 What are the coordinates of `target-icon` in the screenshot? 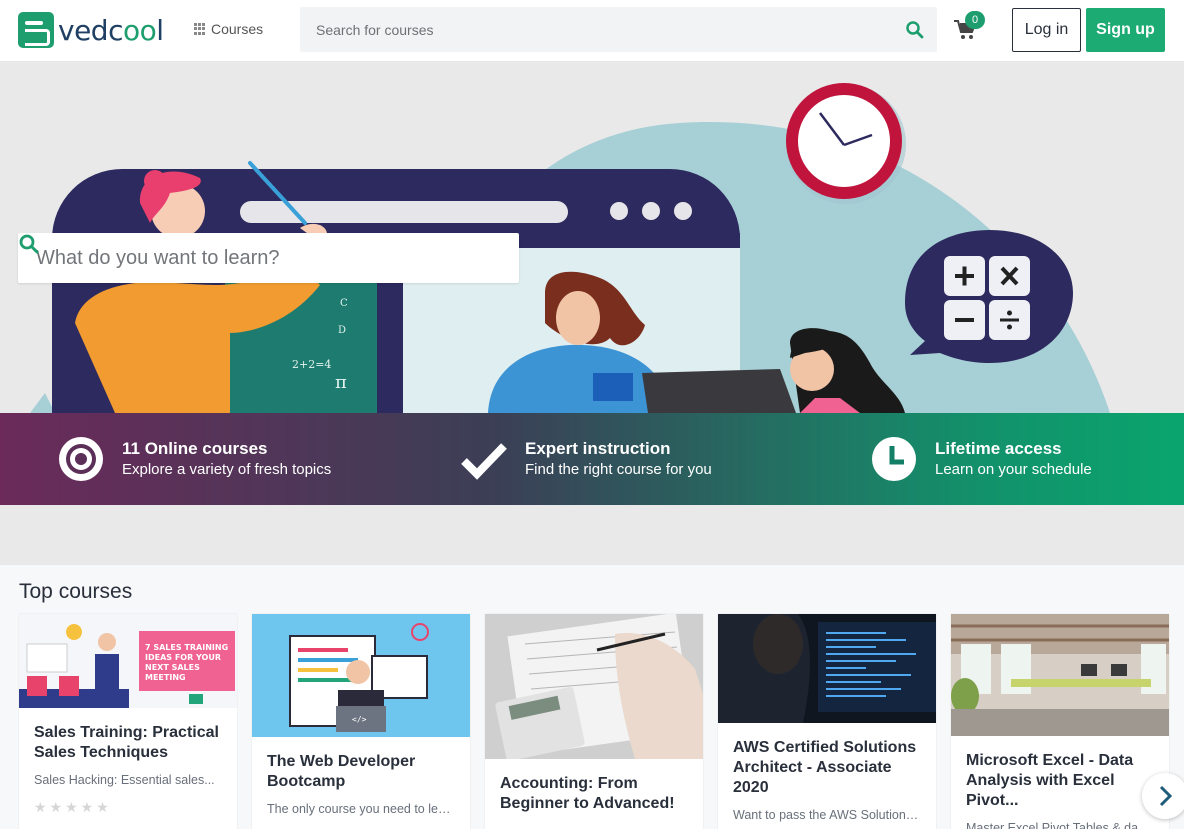 It's located at (81, 459).